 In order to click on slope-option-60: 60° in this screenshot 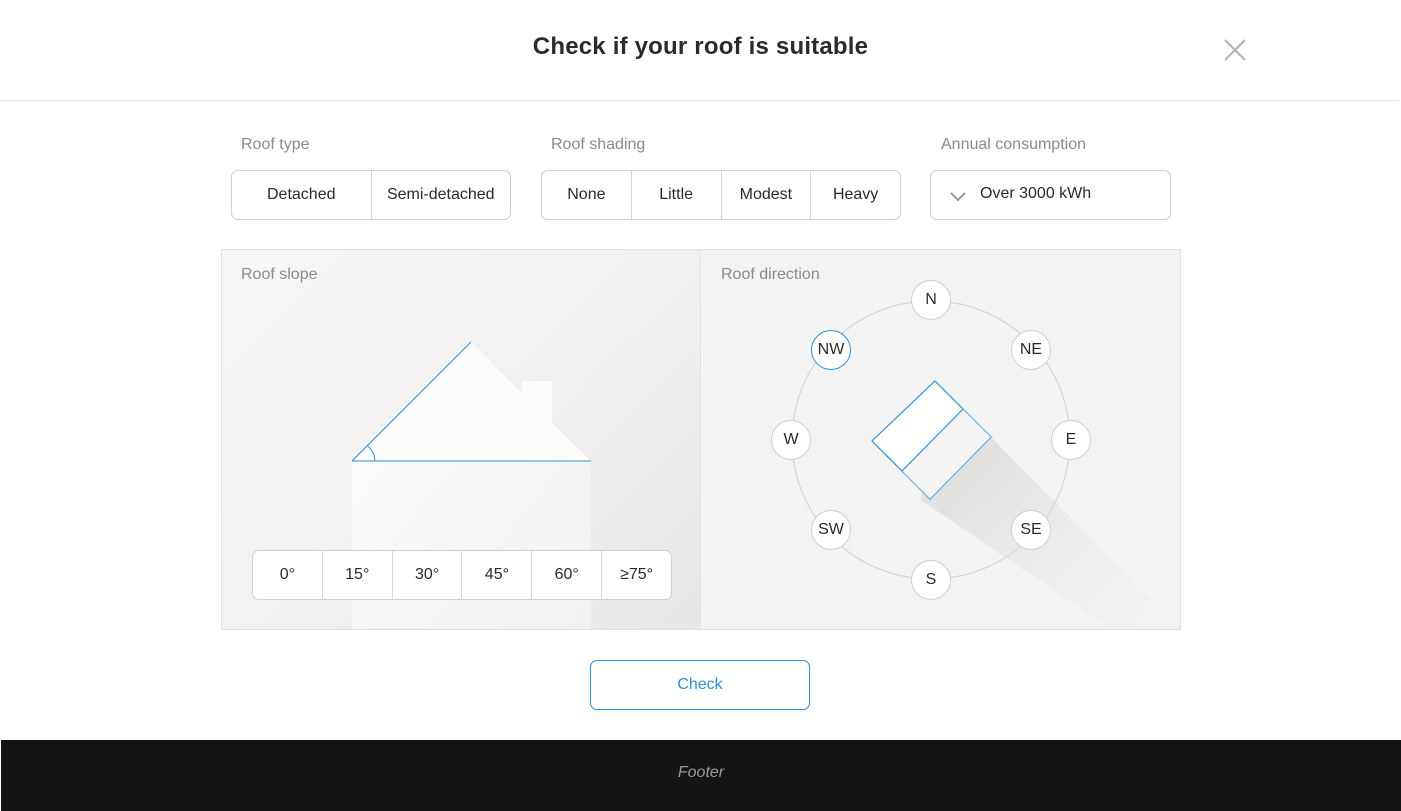, I will do `click(566, 575)`.